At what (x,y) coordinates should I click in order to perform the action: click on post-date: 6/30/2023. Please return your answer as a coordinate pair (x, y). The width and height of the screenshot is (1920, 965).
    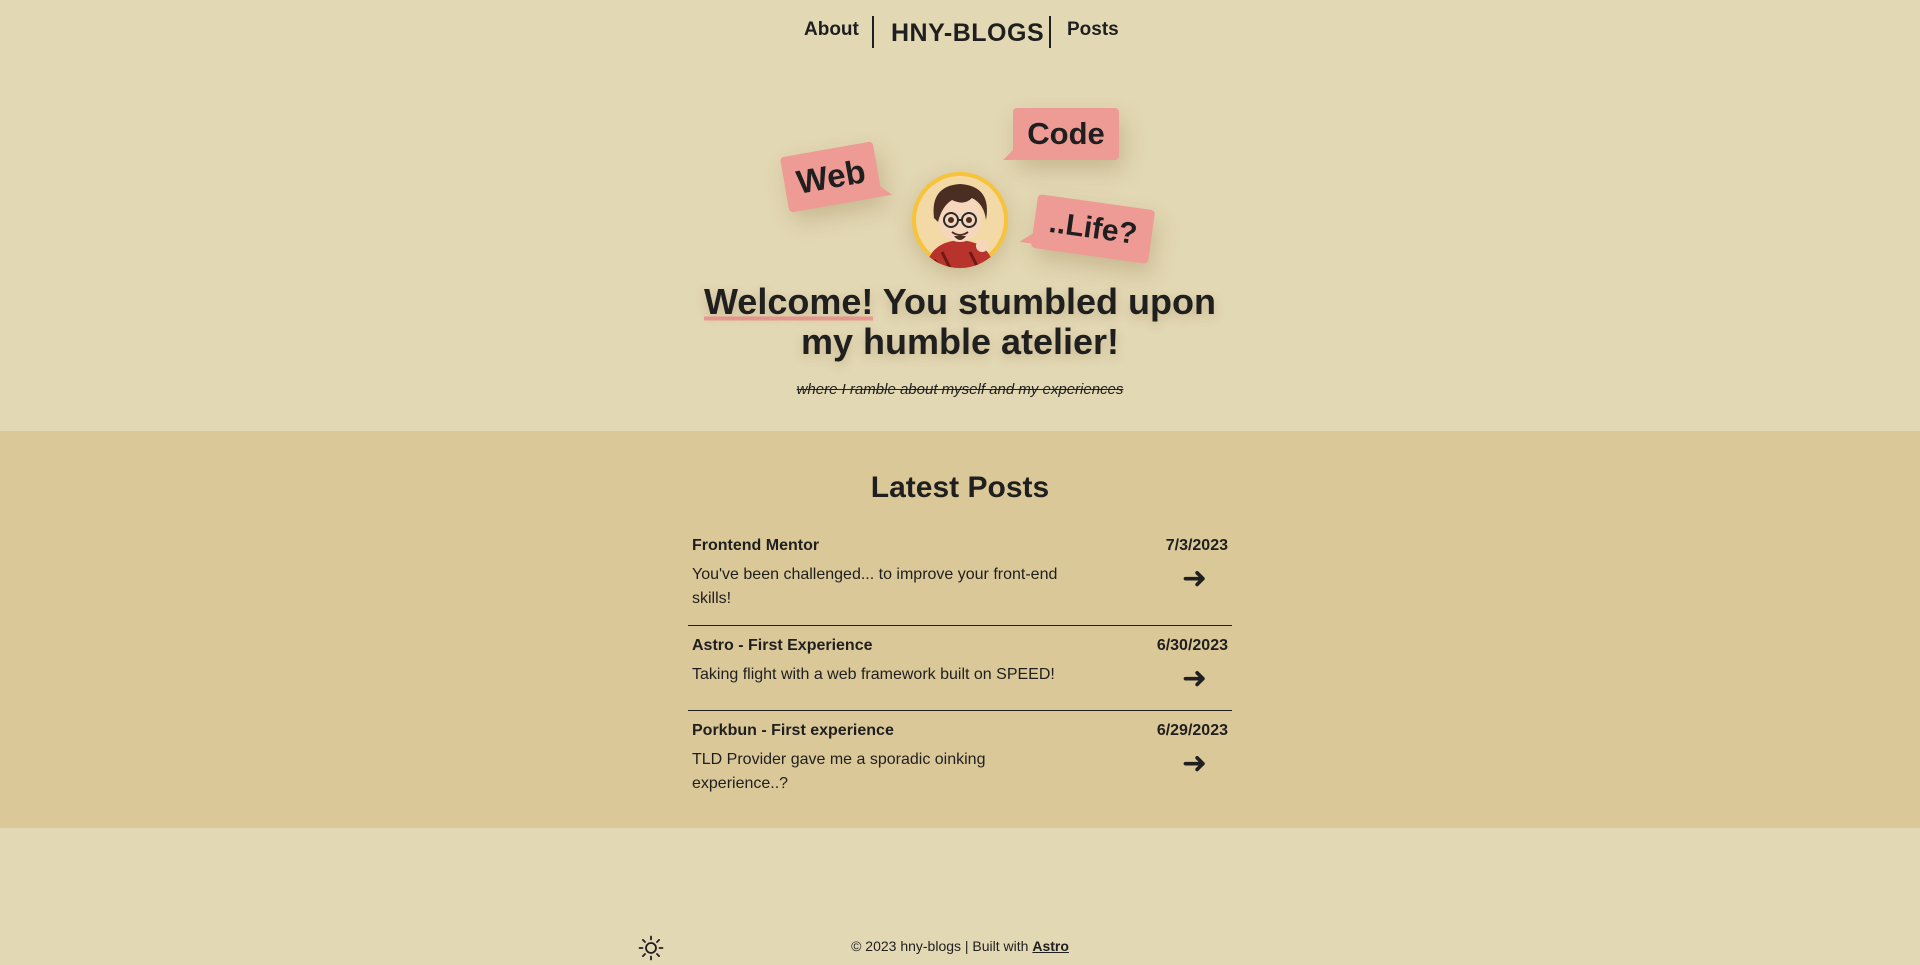
    Looking at the image, I should click on (1192, 645).